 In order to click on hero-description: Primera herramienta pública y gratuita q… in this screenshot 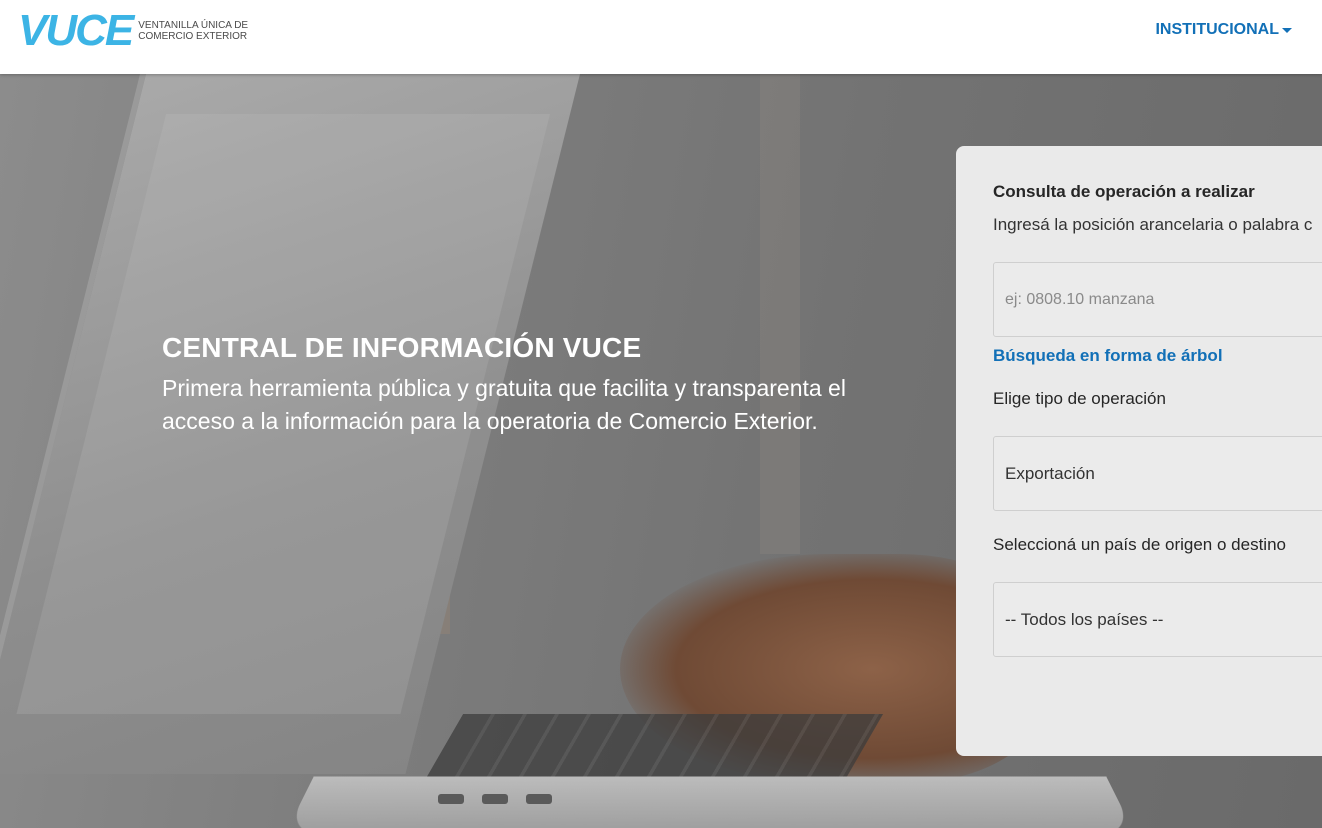, I will do `click(552, 405)`.